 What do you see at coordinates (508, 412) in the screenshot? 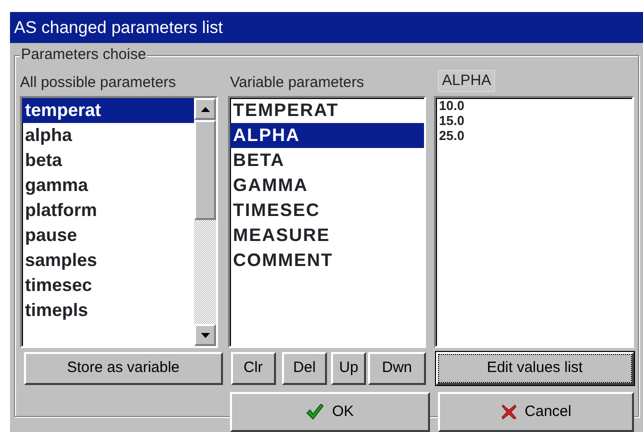
I see `cross-icon` at bounding box center [508, 412].